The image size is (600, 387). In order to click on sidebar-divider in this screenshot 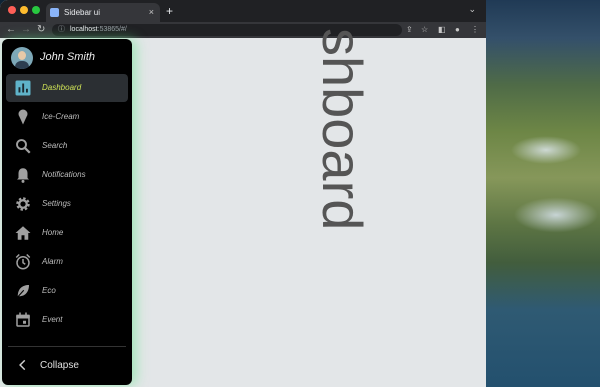, I will do `click(67, 346)`.